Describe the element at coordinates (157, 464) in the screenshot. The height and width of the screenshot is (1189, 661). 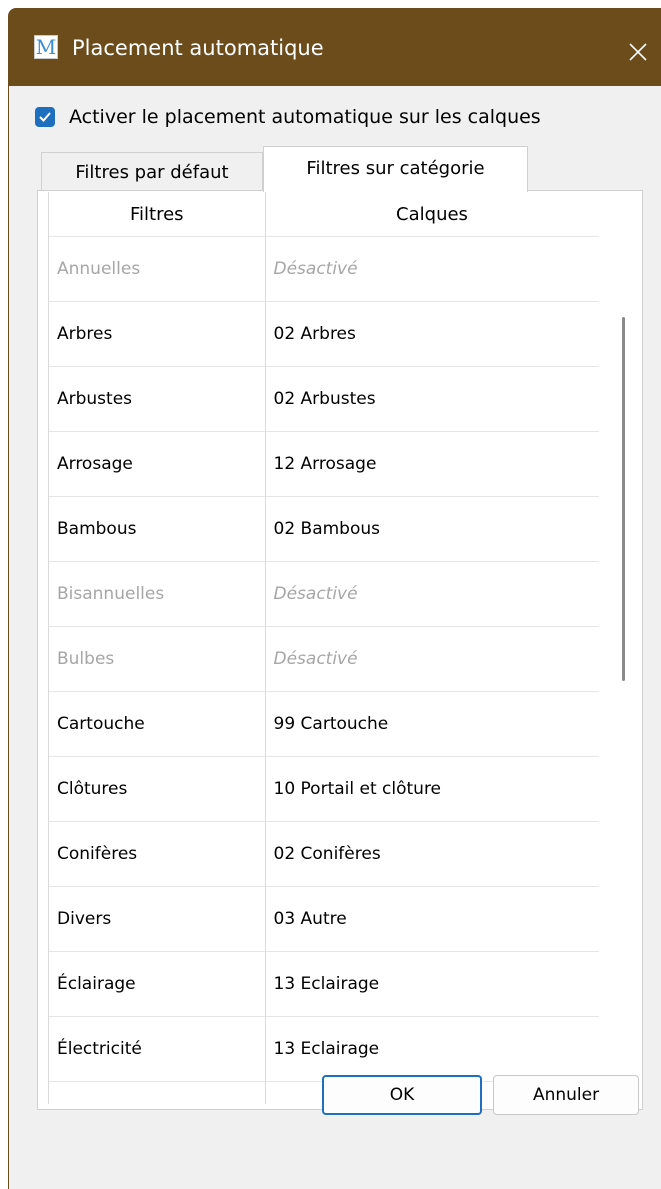
I see `filter-cell: Arrosage` at that location.